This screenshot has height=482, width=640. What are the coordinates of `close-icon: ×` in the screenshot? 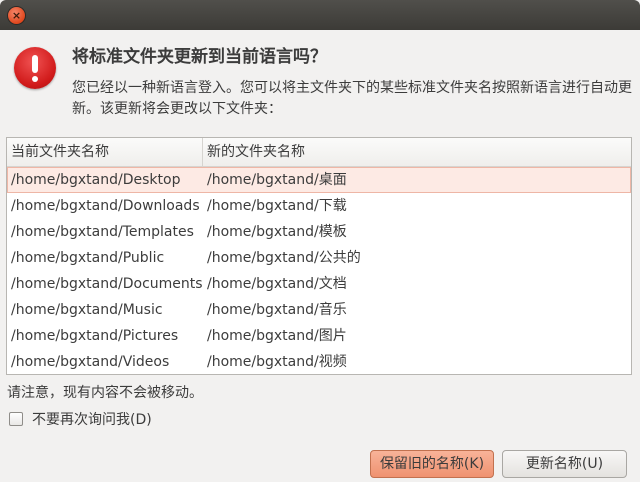 It's located at (16, 15).